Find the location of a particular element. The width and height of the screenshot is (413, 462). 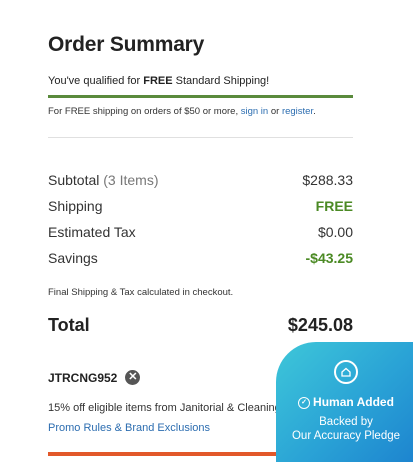

promo-code: JTRCNG952 ✕ is located at coordinates (94, 377).